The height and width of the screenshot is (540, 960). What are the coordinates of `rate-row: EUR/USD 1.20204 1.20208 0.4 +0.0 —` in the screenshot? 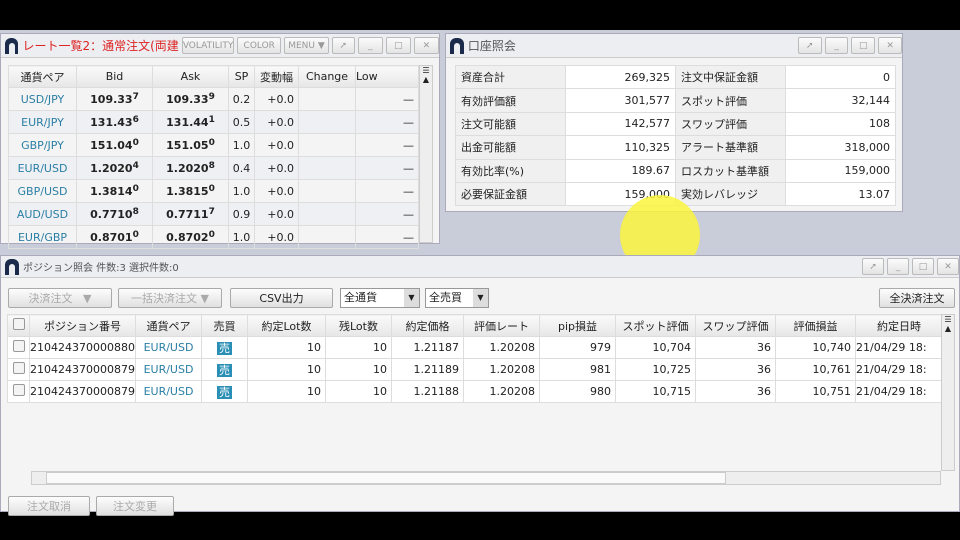 It's located at (213, 168).